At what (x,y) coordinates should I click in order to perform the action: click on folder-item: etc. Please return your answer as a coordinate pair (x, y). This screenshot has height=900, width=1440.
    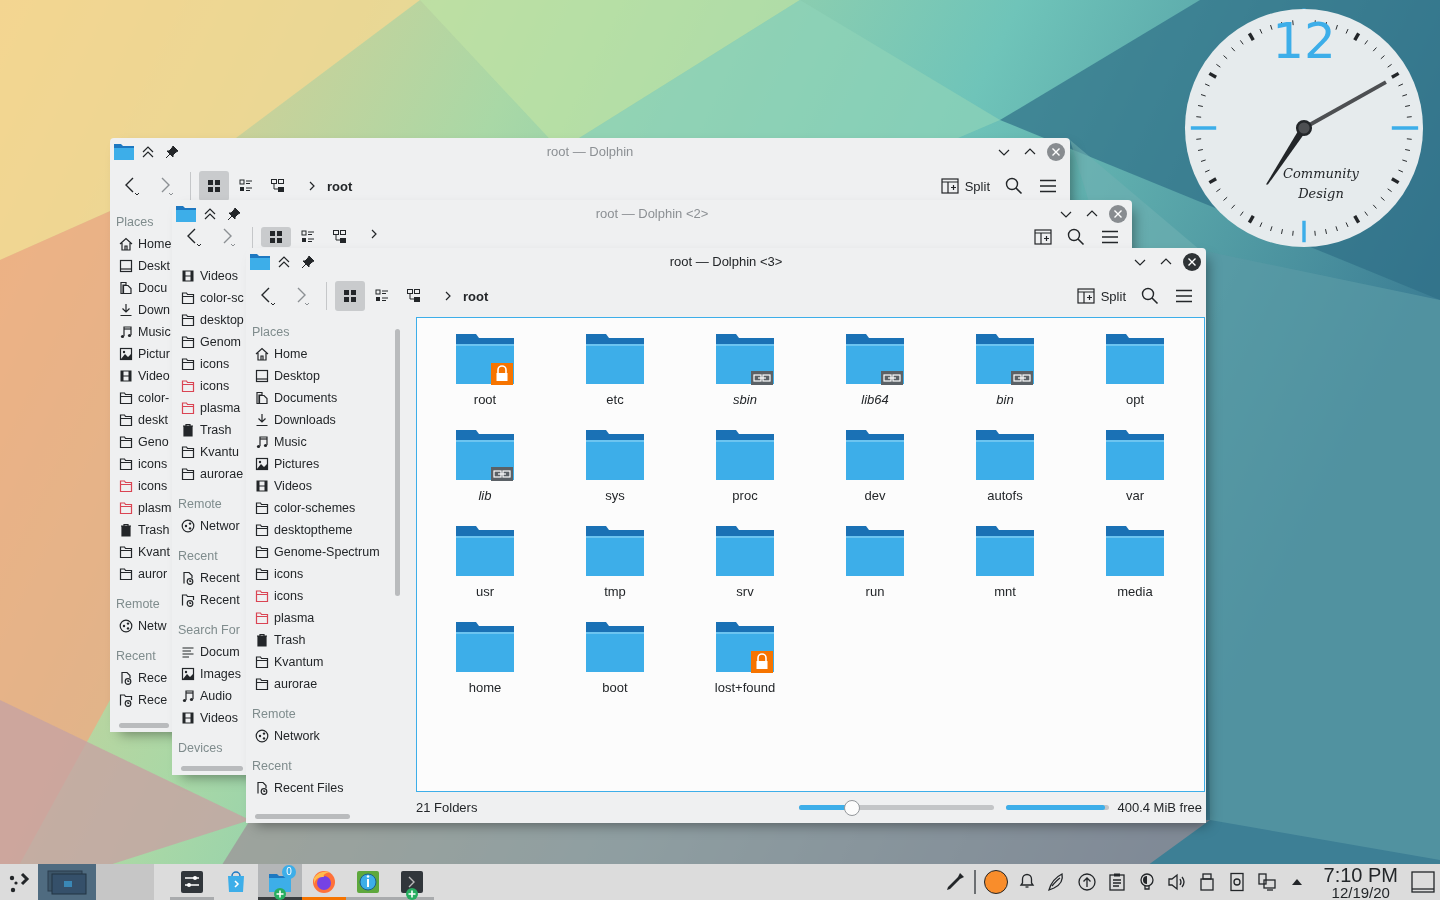
    Looking at the image, I should click on (615, 380).